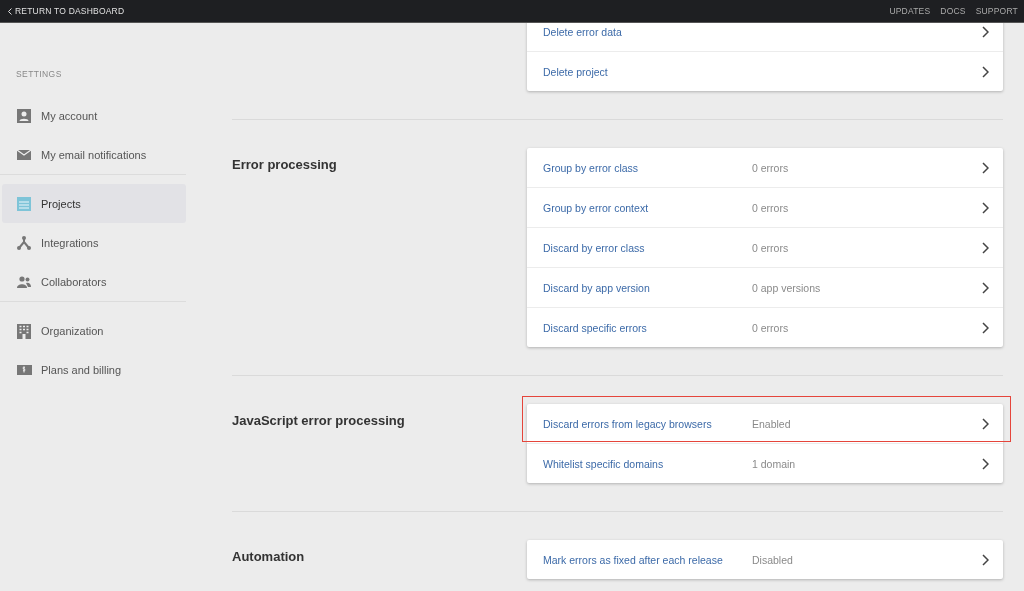 The height and width of the screenshot is (591, 1024). Describe the element at coordinates (647, 167) in the screenshot. I see `setting-link: Group by error class` at that location.